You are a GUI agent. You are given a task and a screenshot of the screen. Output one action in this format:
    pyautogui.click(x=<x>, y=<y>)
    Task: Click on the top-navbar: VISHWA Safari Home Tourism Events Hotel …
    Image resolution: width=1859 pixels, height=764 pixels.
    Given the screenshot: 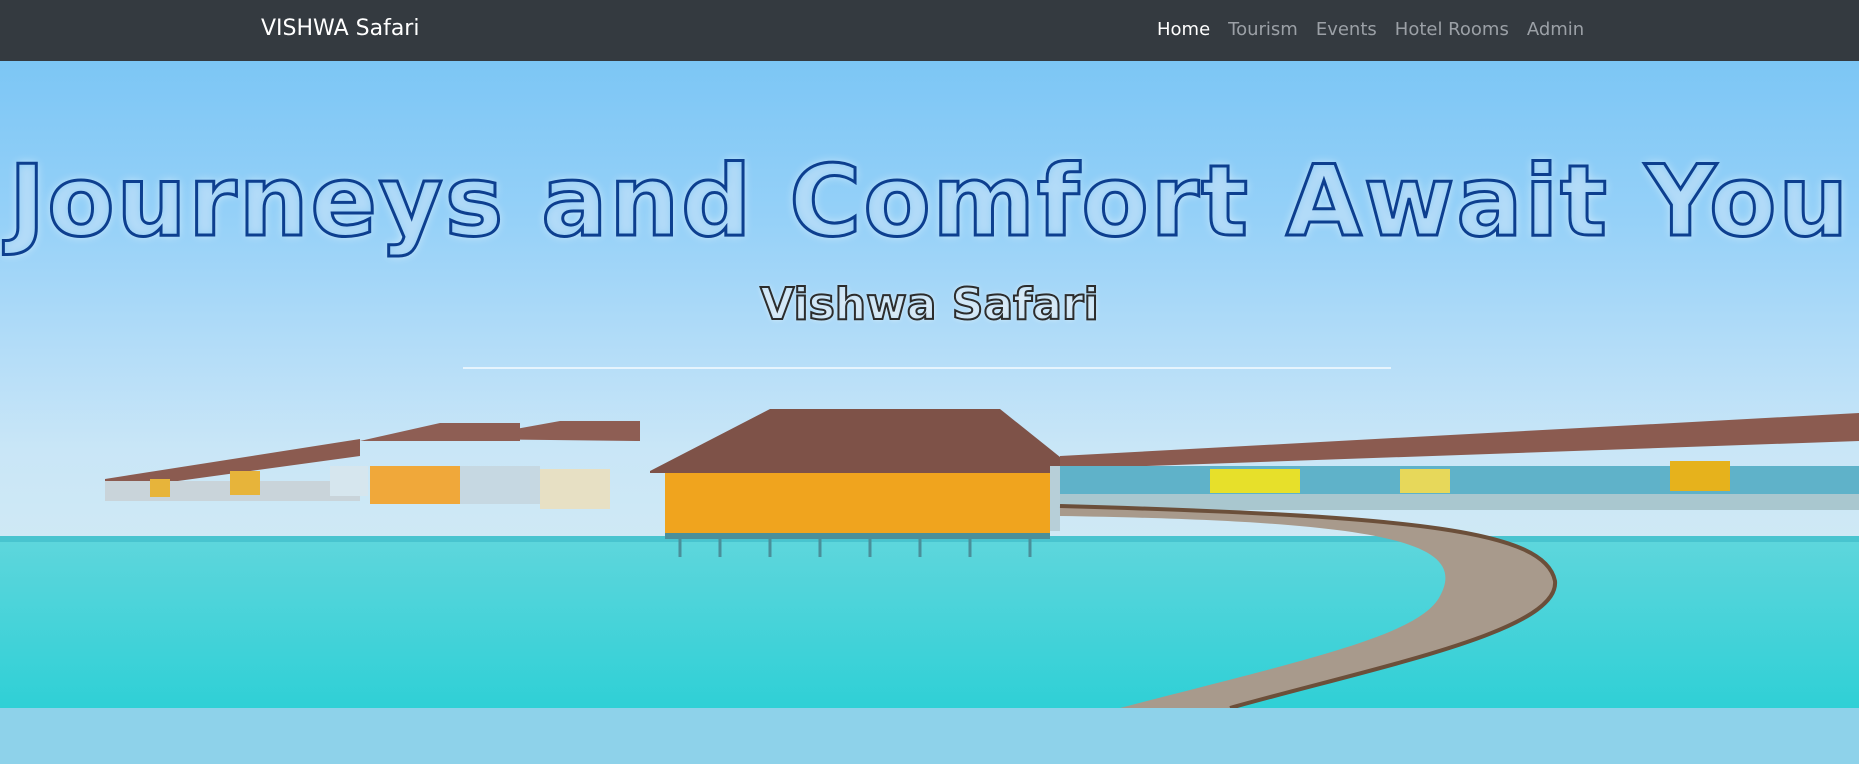 What is the action you would take?
    pyautogui.click(x=929, y=30)
    